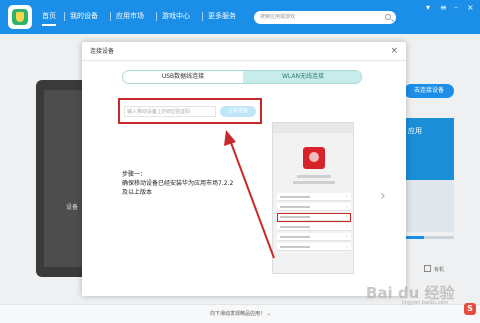 The height and width of the screenshot is (323, 480). I want to click on annotation-arrow, so click(249, 194).